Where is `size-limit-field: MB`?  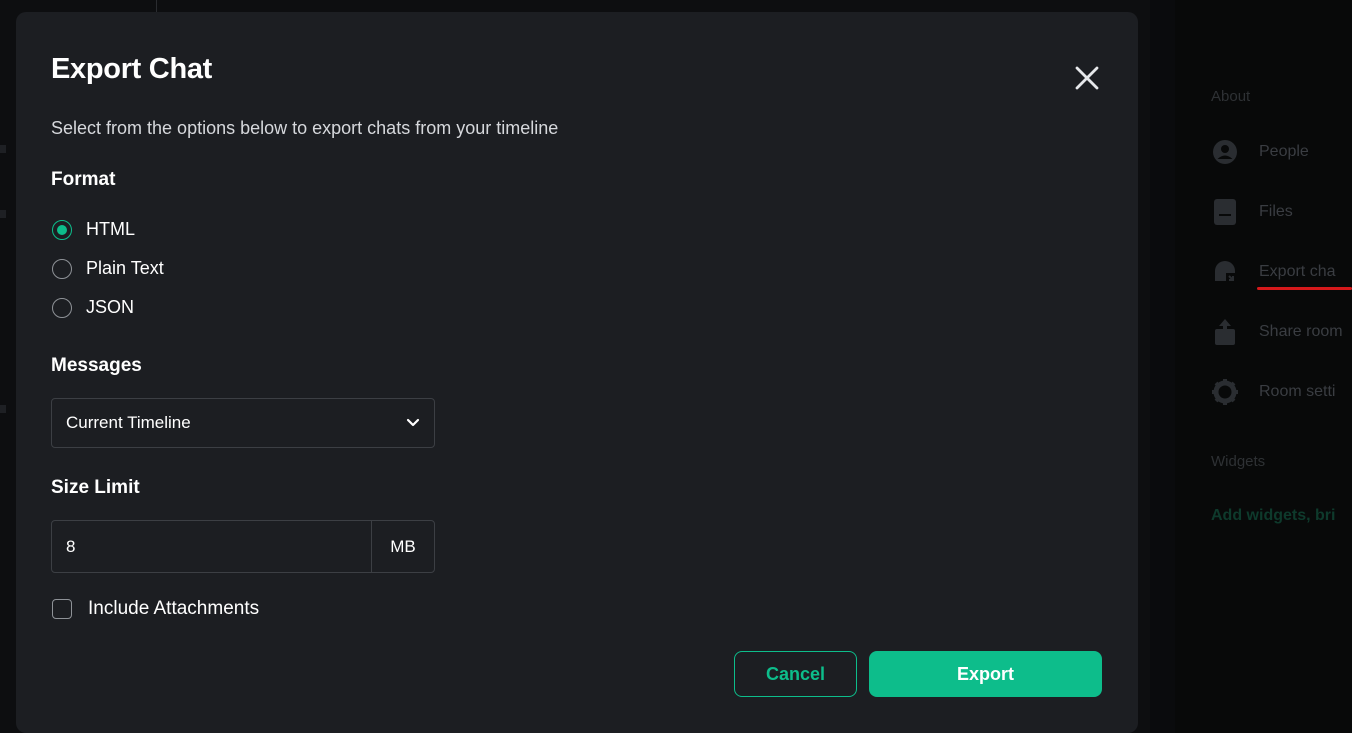 size-limit-field: MB is located at coordinates (243, 546).